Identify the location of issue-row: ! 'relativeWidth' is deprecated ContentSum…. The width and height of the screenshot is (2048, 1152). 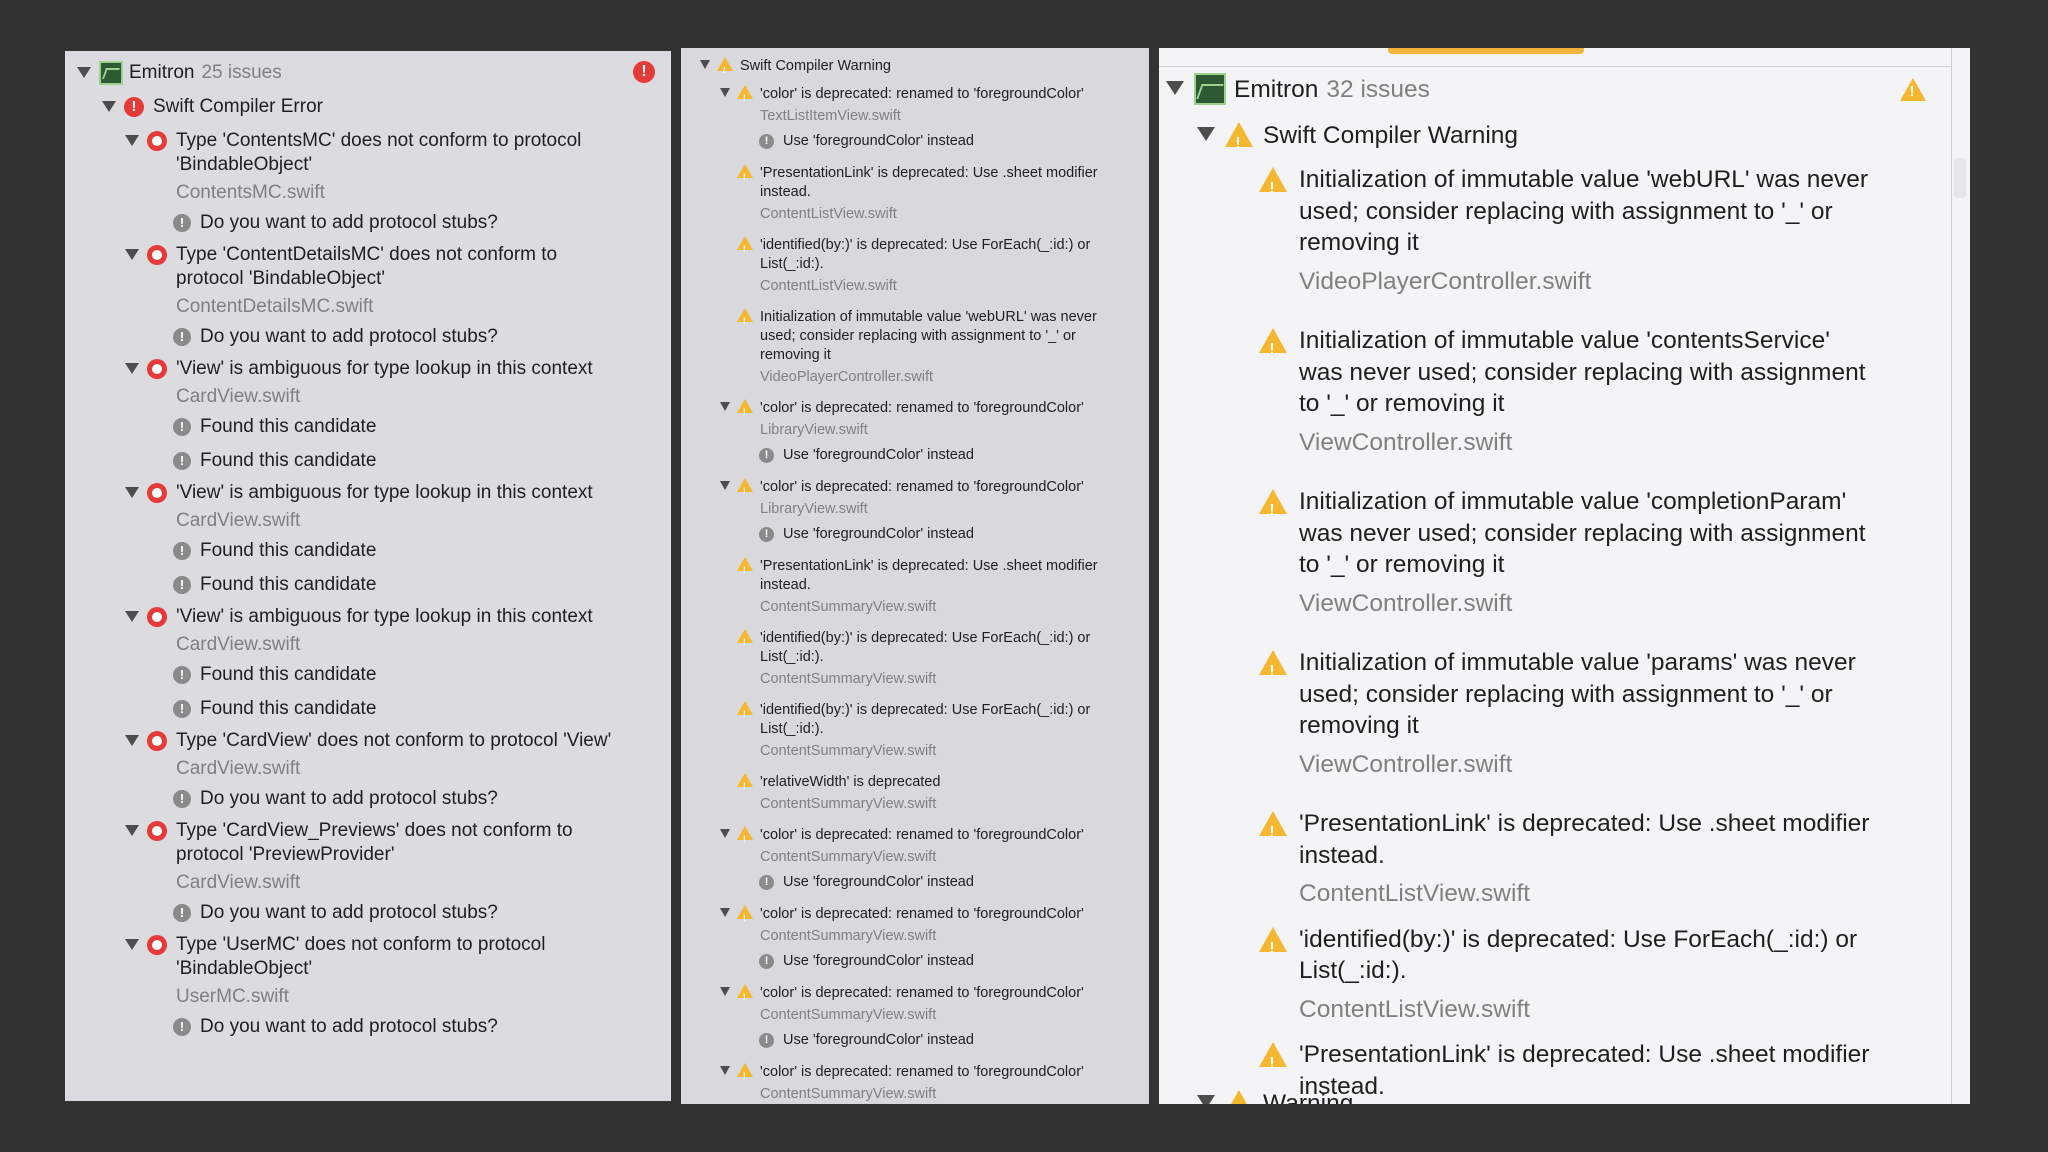
(830, 793).